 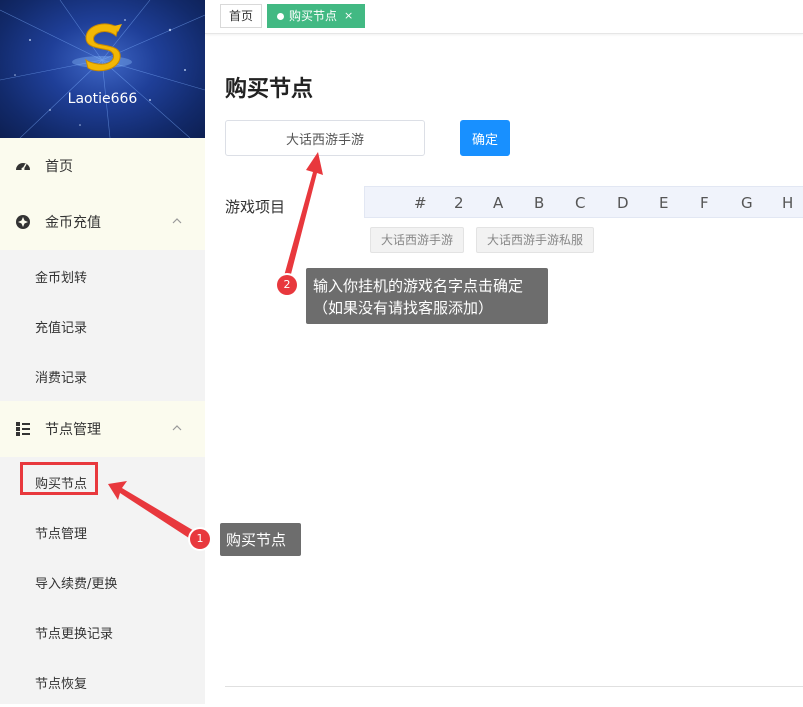 What do you see at coordinates (287, 285) in the screenshot?
I see `annotation-badge-2: 2` at bounding box center [287, 285].